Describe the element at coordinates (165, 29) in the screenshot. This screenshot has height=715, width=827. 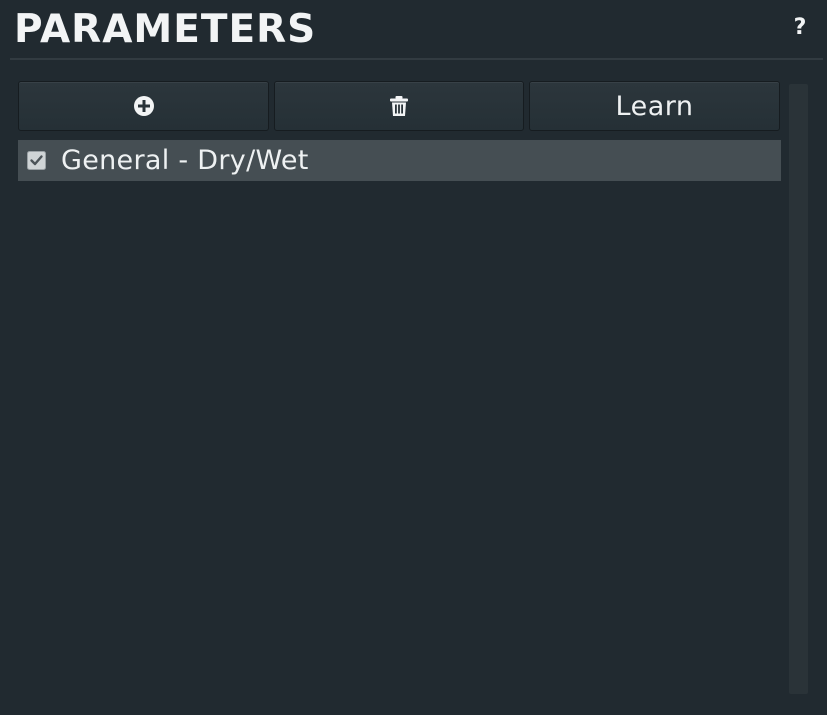
I see `panel-title: PARAMETERS` at that location.